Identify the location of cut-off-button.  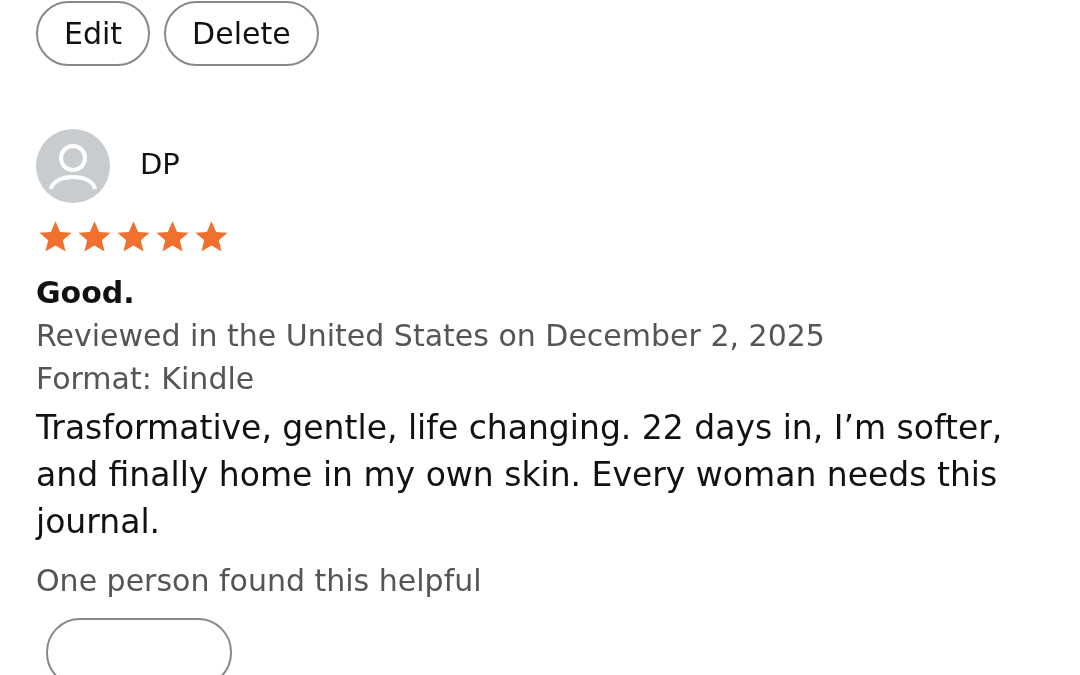
(139, 646).